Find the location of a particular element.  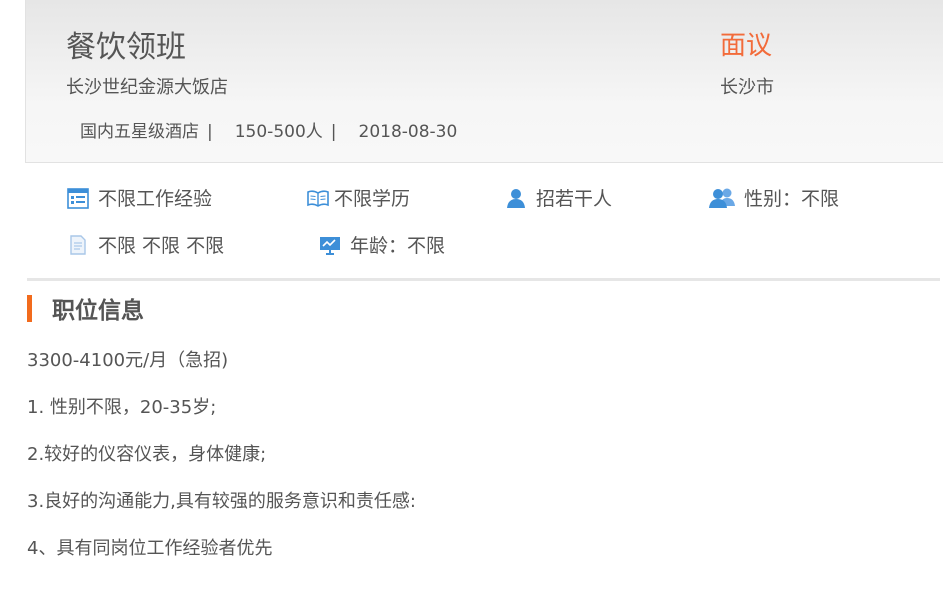

requirement-other: 不限 不限 不限 is located at coordinates (145, 244).